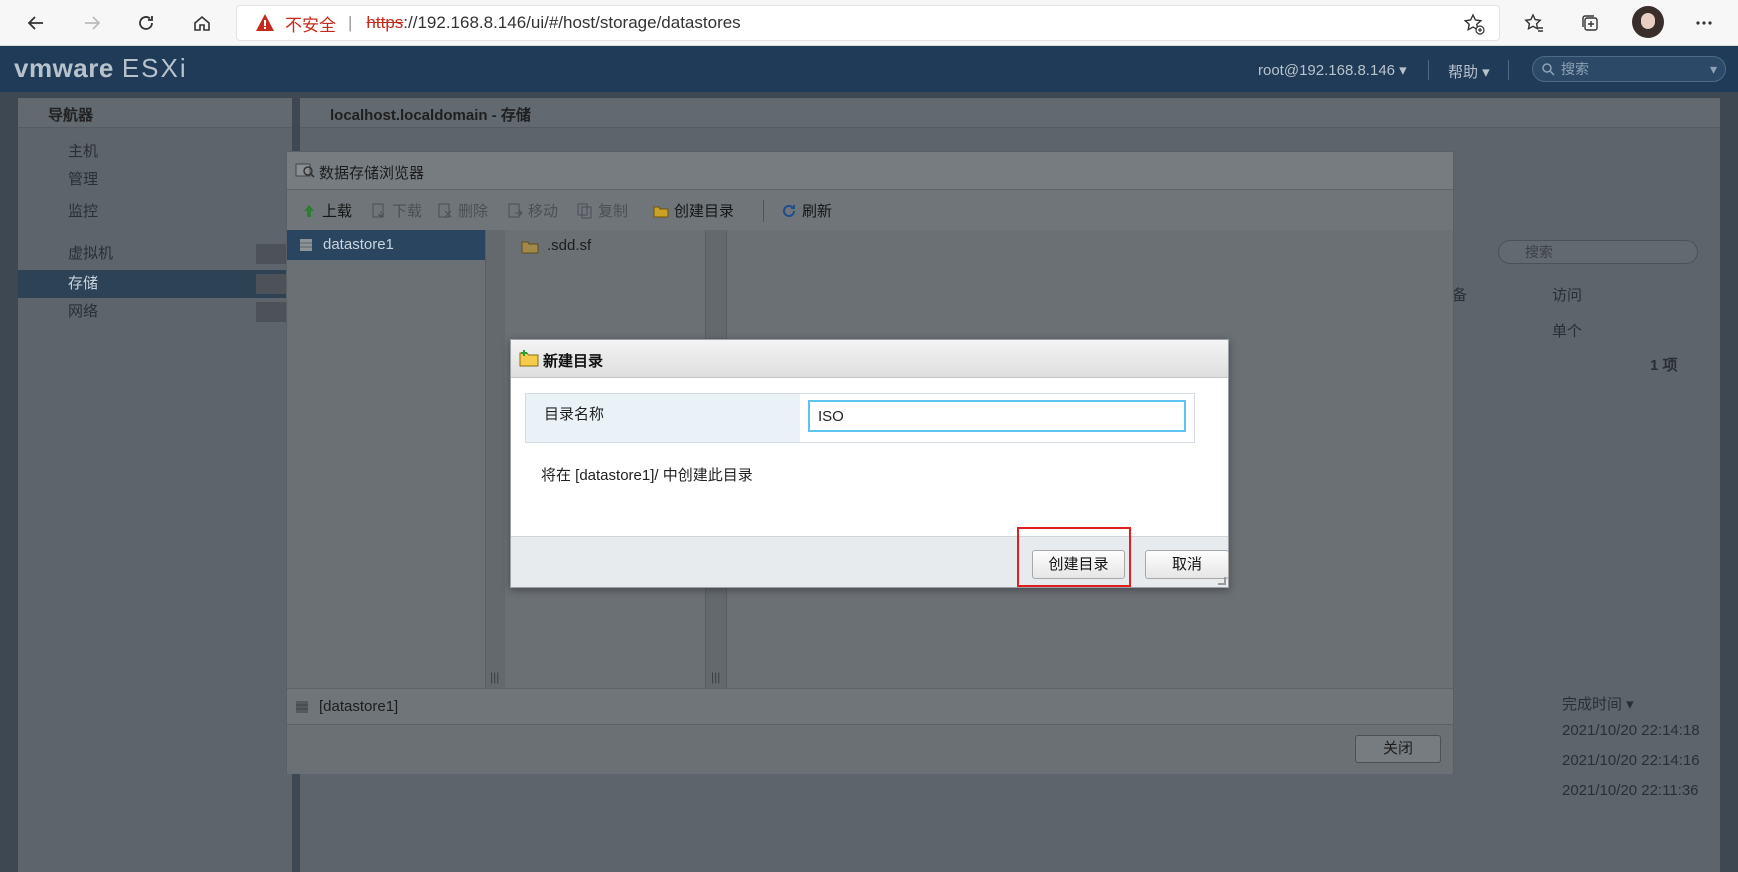 This screenshot has width=1738, height=872. I want to click on directory-name-row: 目录名称, so click(860, 418).